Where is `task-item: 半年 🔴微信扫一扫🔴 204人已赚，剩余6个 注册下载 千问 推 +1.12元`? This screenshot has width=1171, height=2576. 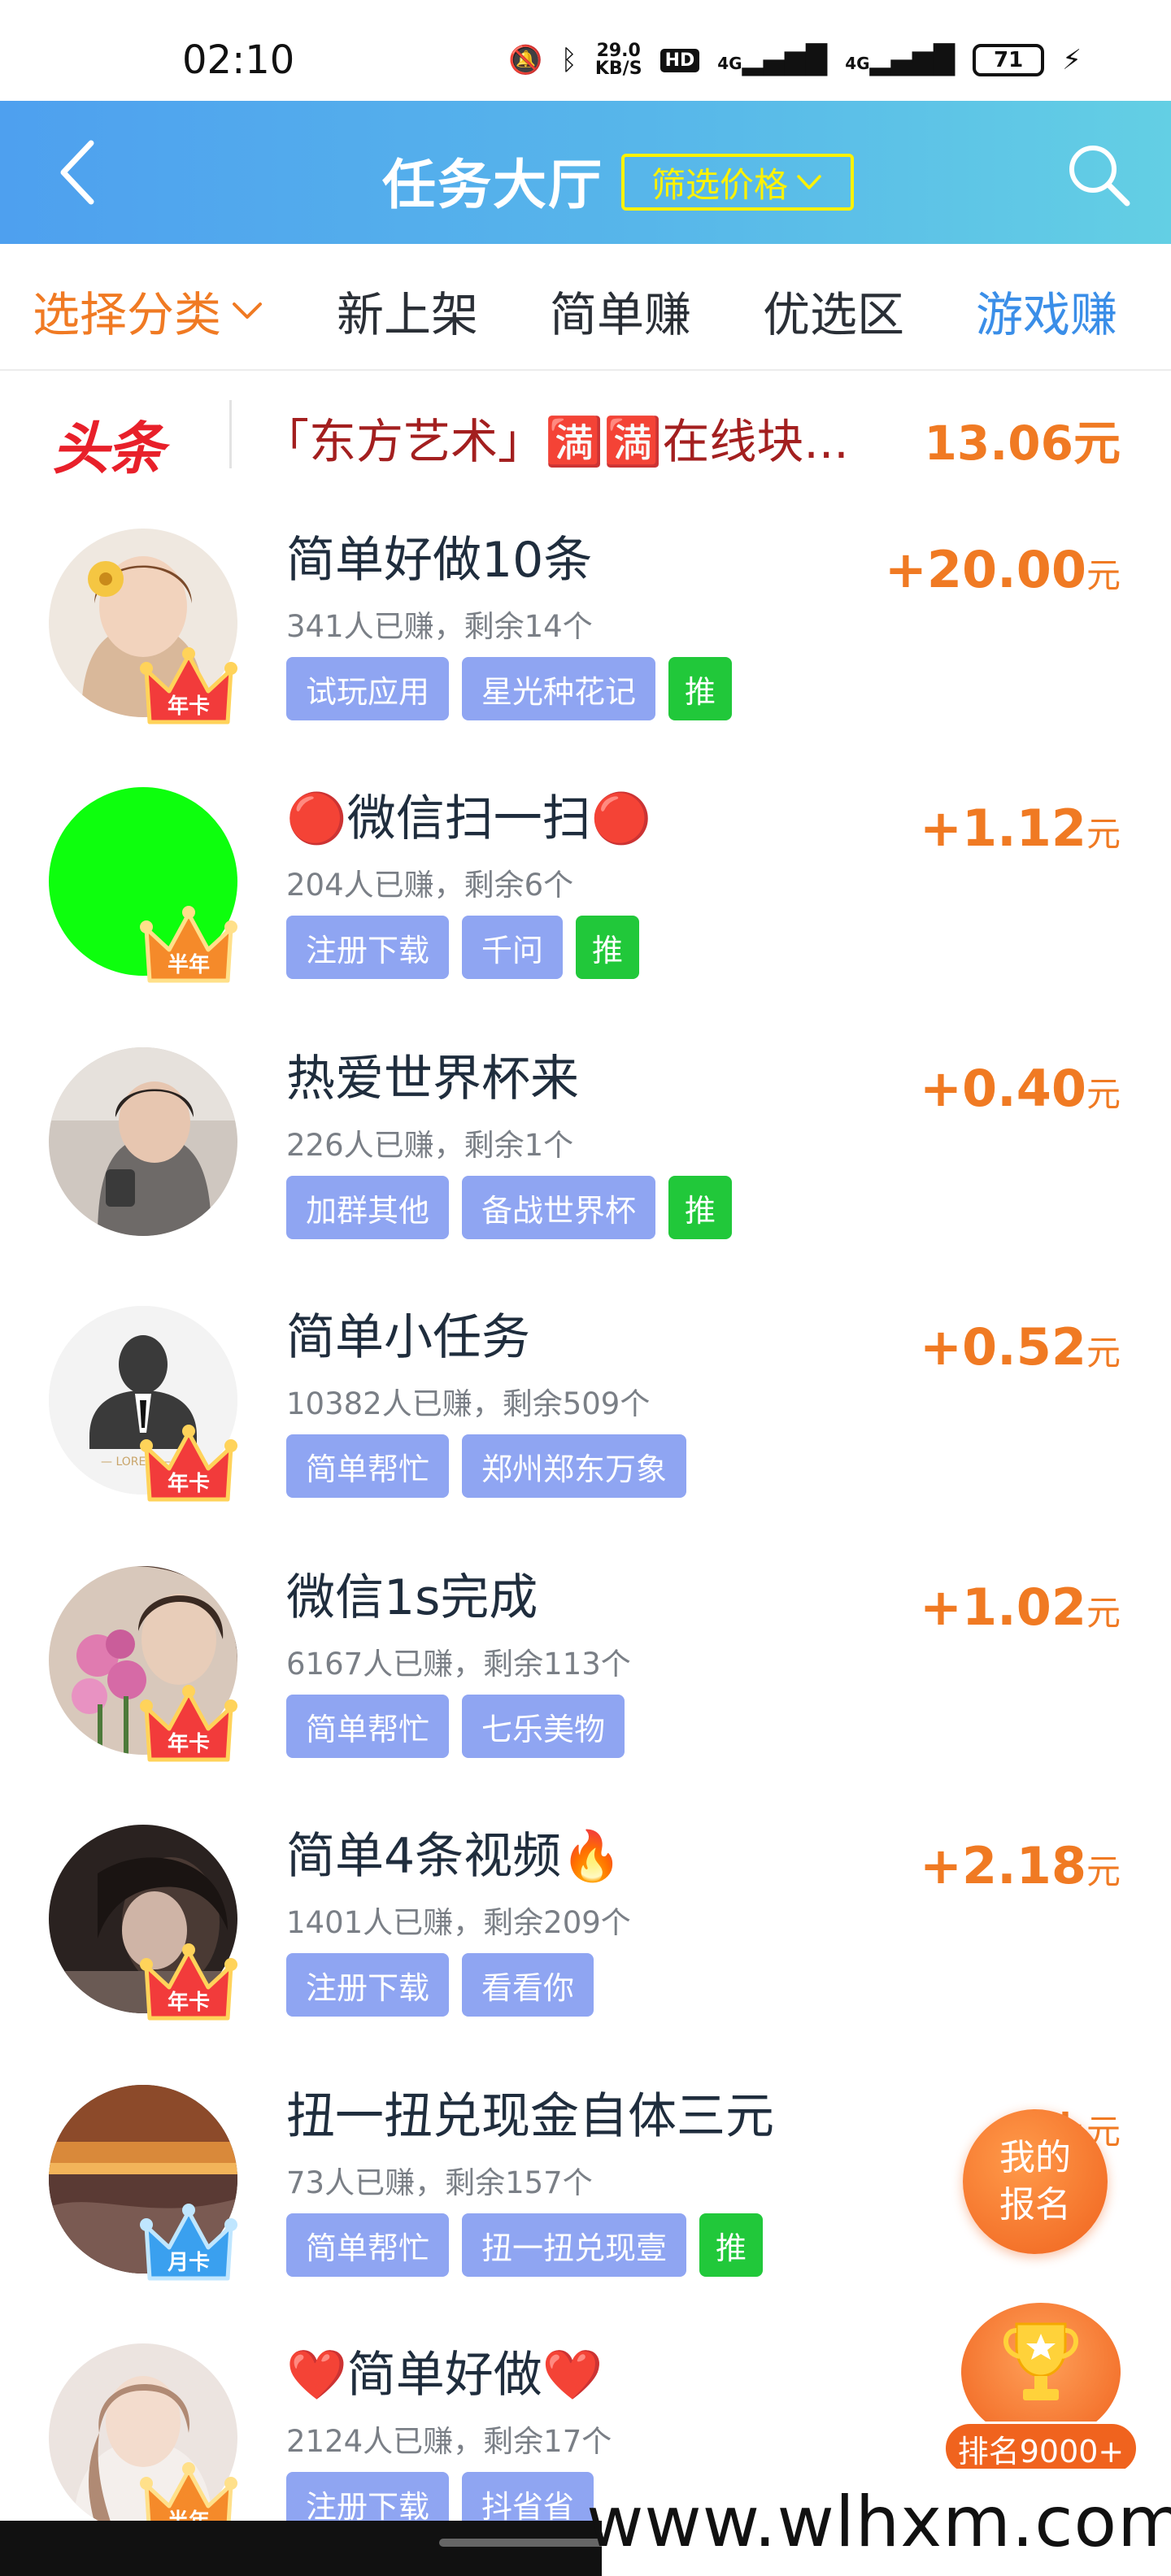
task-item: 半年 🔴微信扫一扫🔴 204人已赚，剩余6个 注册下载 千问 推 +1.12元 is located at coordinates (585, 909).